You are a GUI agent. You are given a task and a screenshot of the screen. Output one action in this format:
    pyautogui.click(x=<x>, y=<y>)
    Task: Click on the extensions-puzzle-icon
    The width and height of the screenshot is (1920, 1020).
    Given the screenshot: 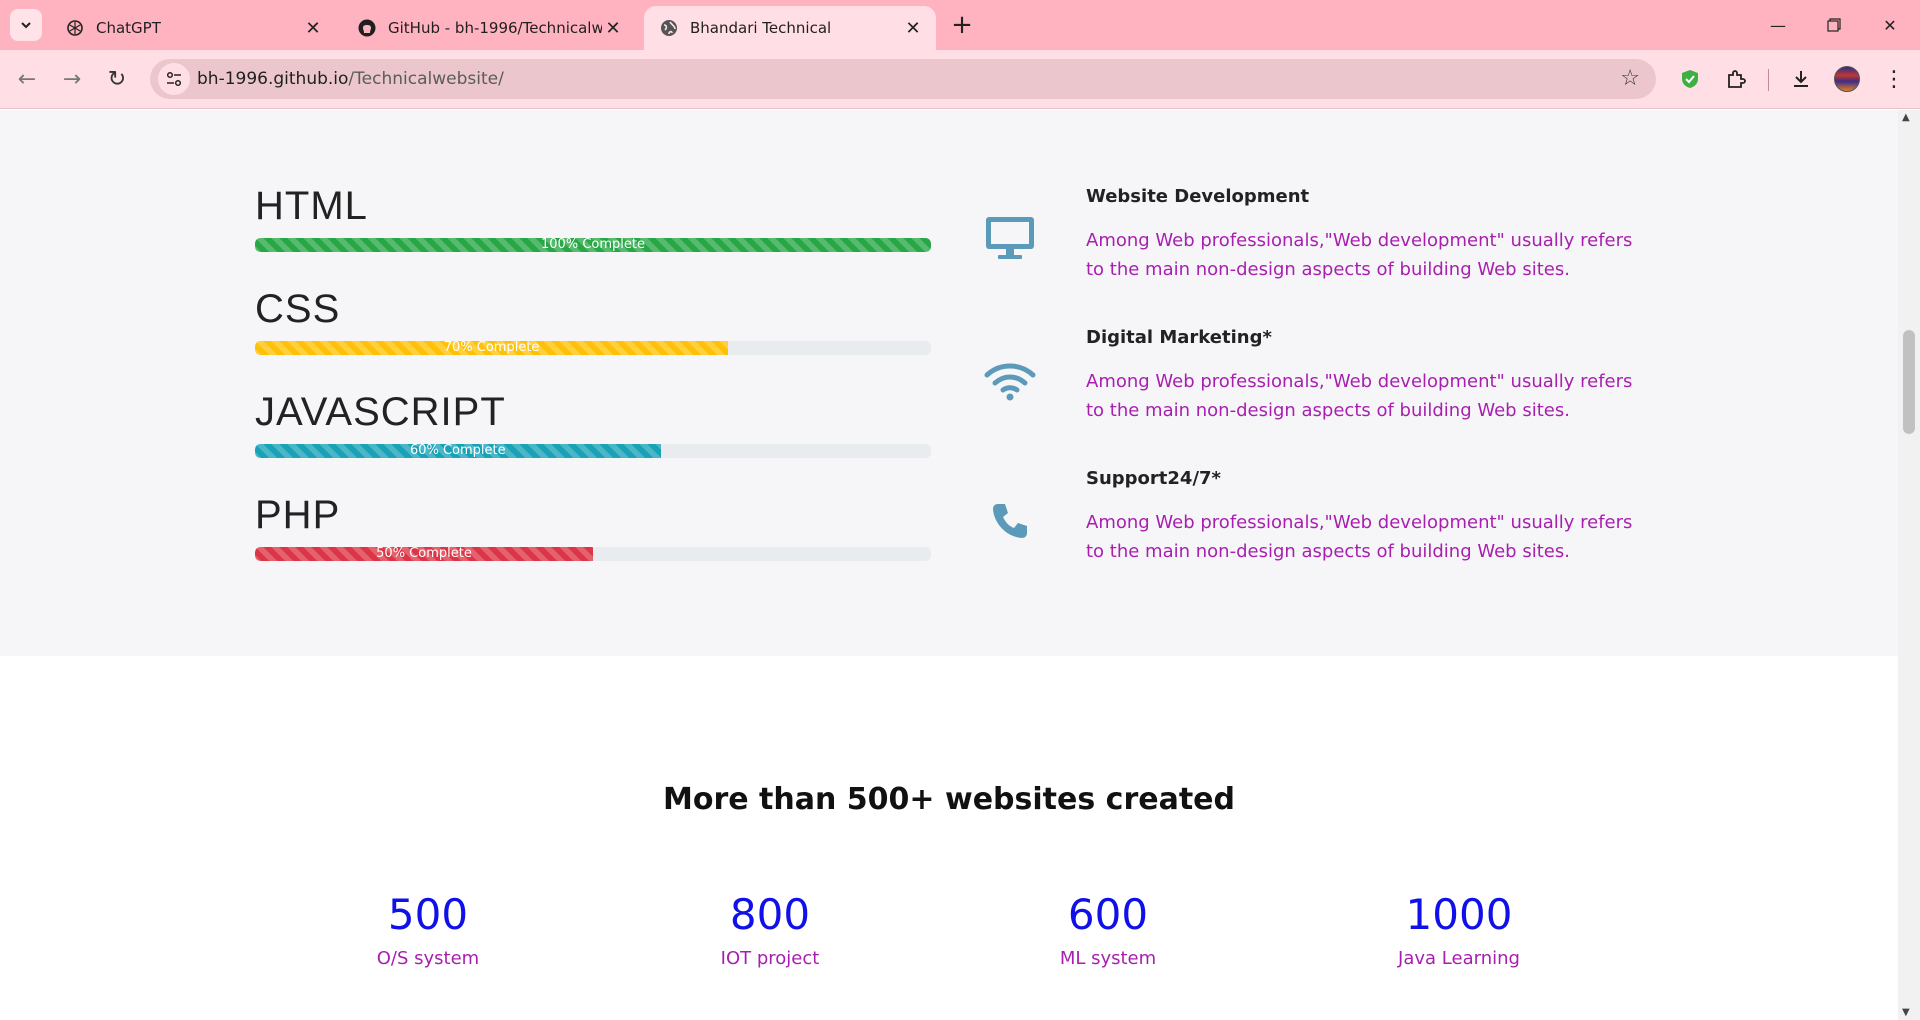 What is the action you would take?
    pyautogui.click(x=1736, y=79)
    